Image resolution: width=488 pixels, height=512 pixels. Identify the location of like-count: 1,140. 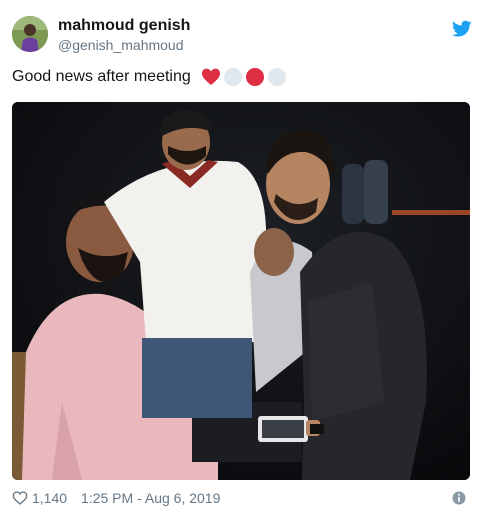
(49, 498).